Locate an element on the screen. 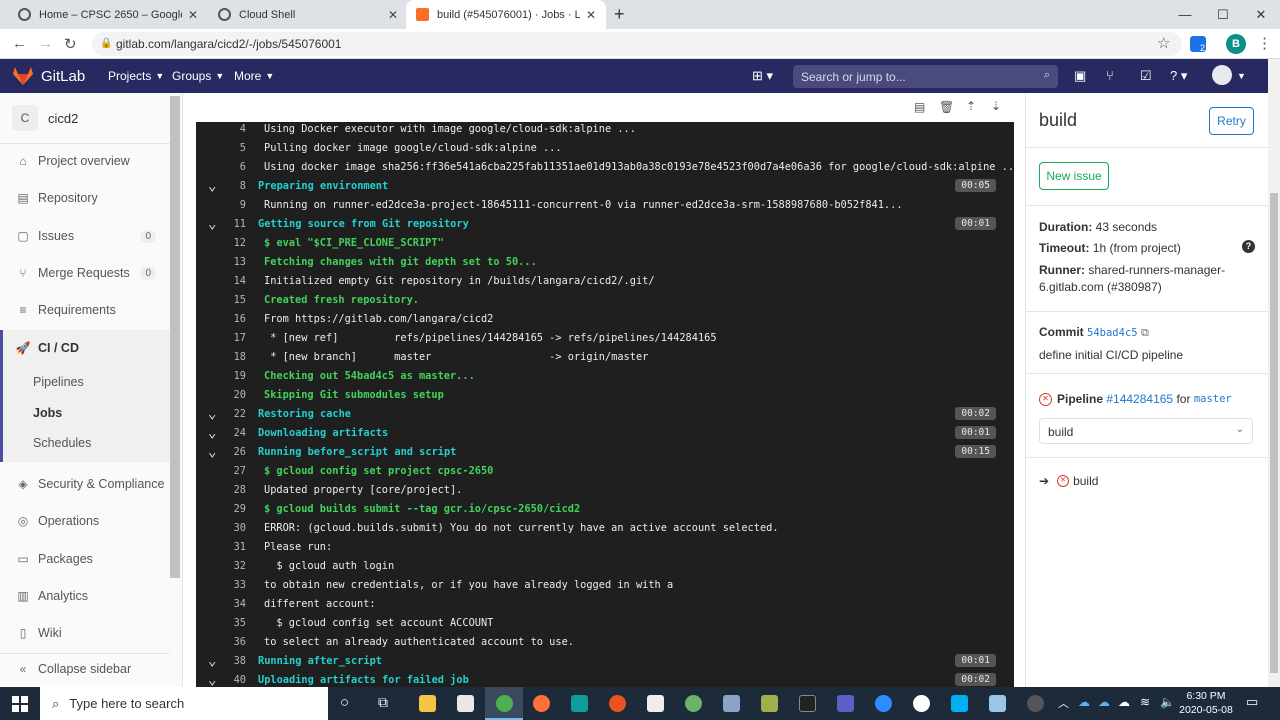 Image resolution: width=1280 pixels, height=720 pixels. log-line-number: 33 is located at coordinates (234, 585).